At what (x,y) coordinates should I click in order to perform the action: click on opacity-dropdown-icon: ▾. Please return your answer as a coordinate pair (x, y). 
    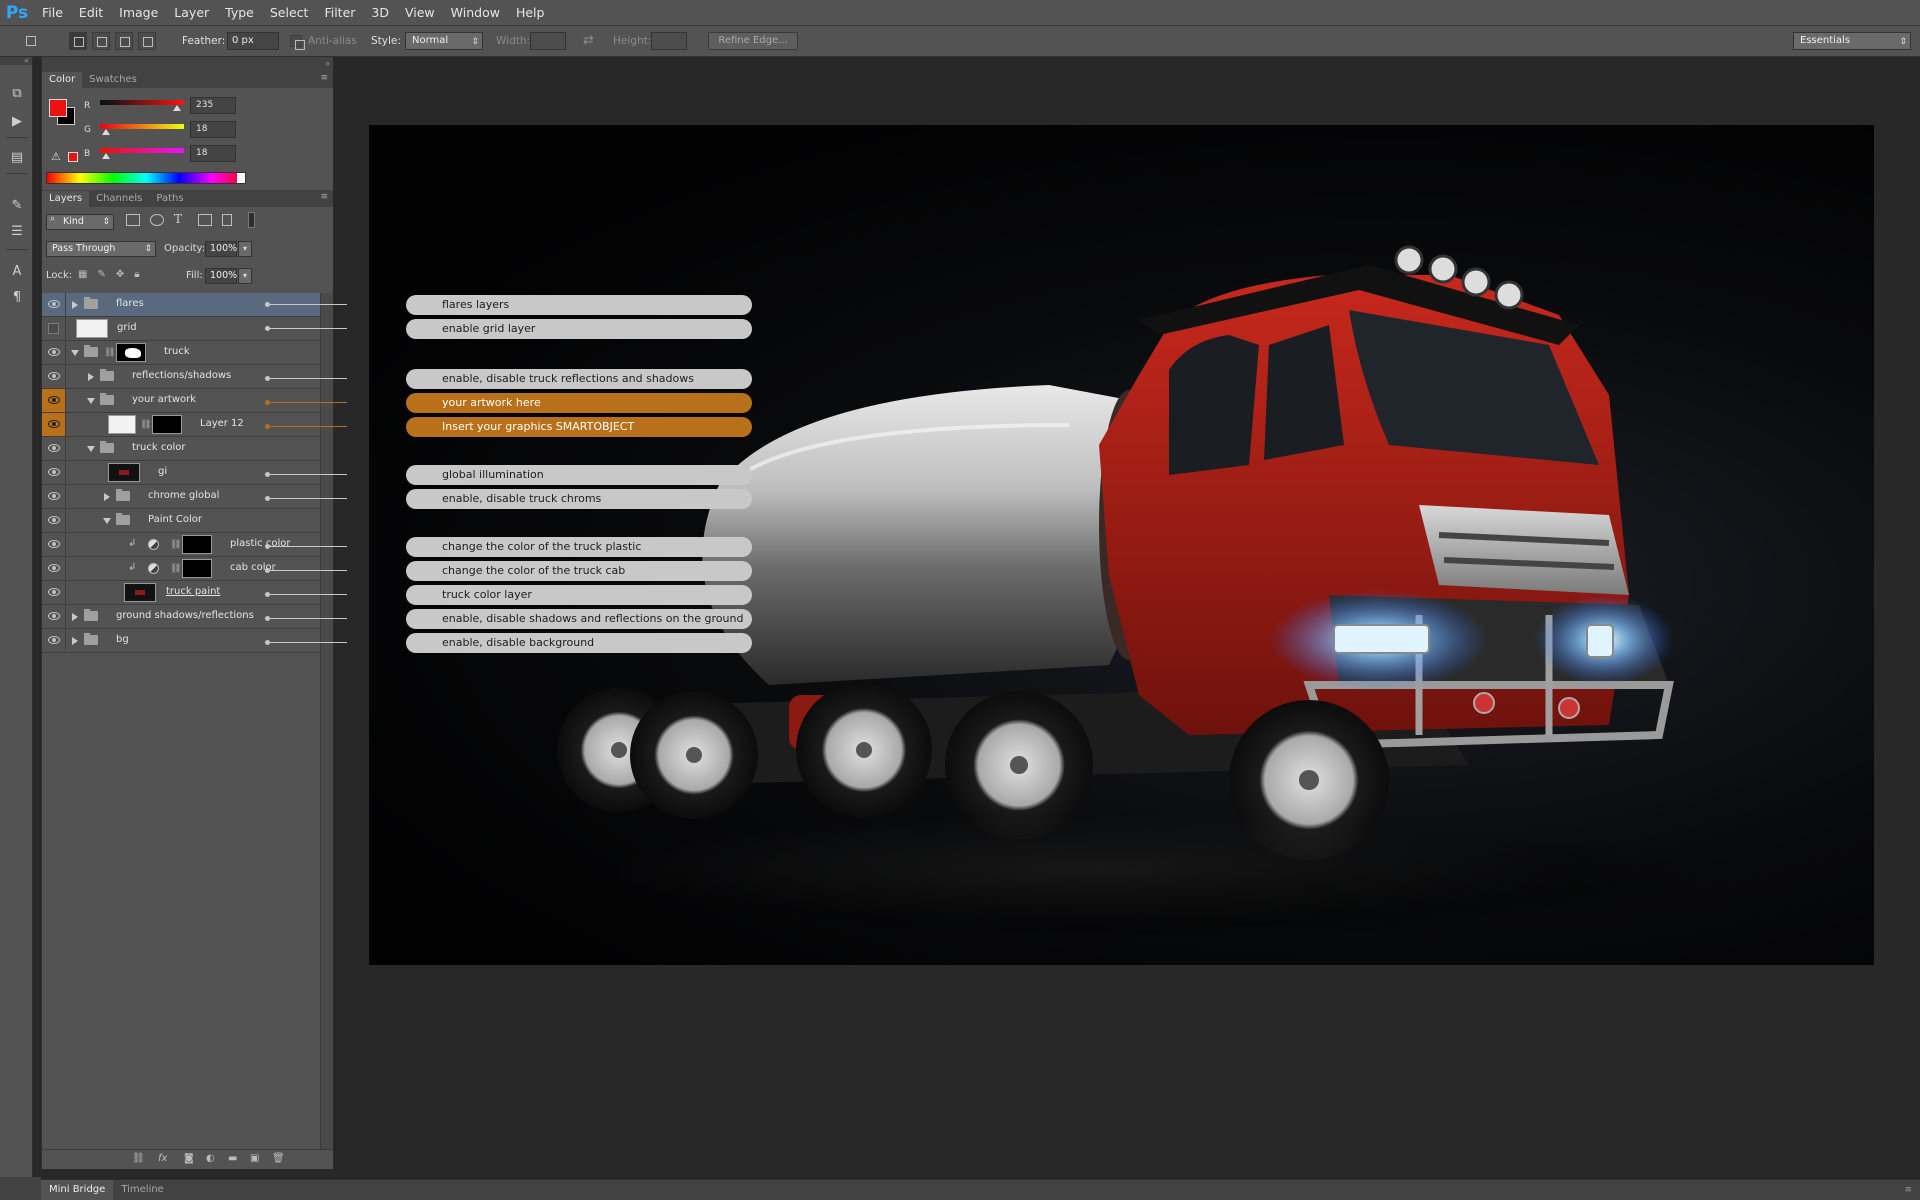
    Looking at the image, I should click on (245, 249).